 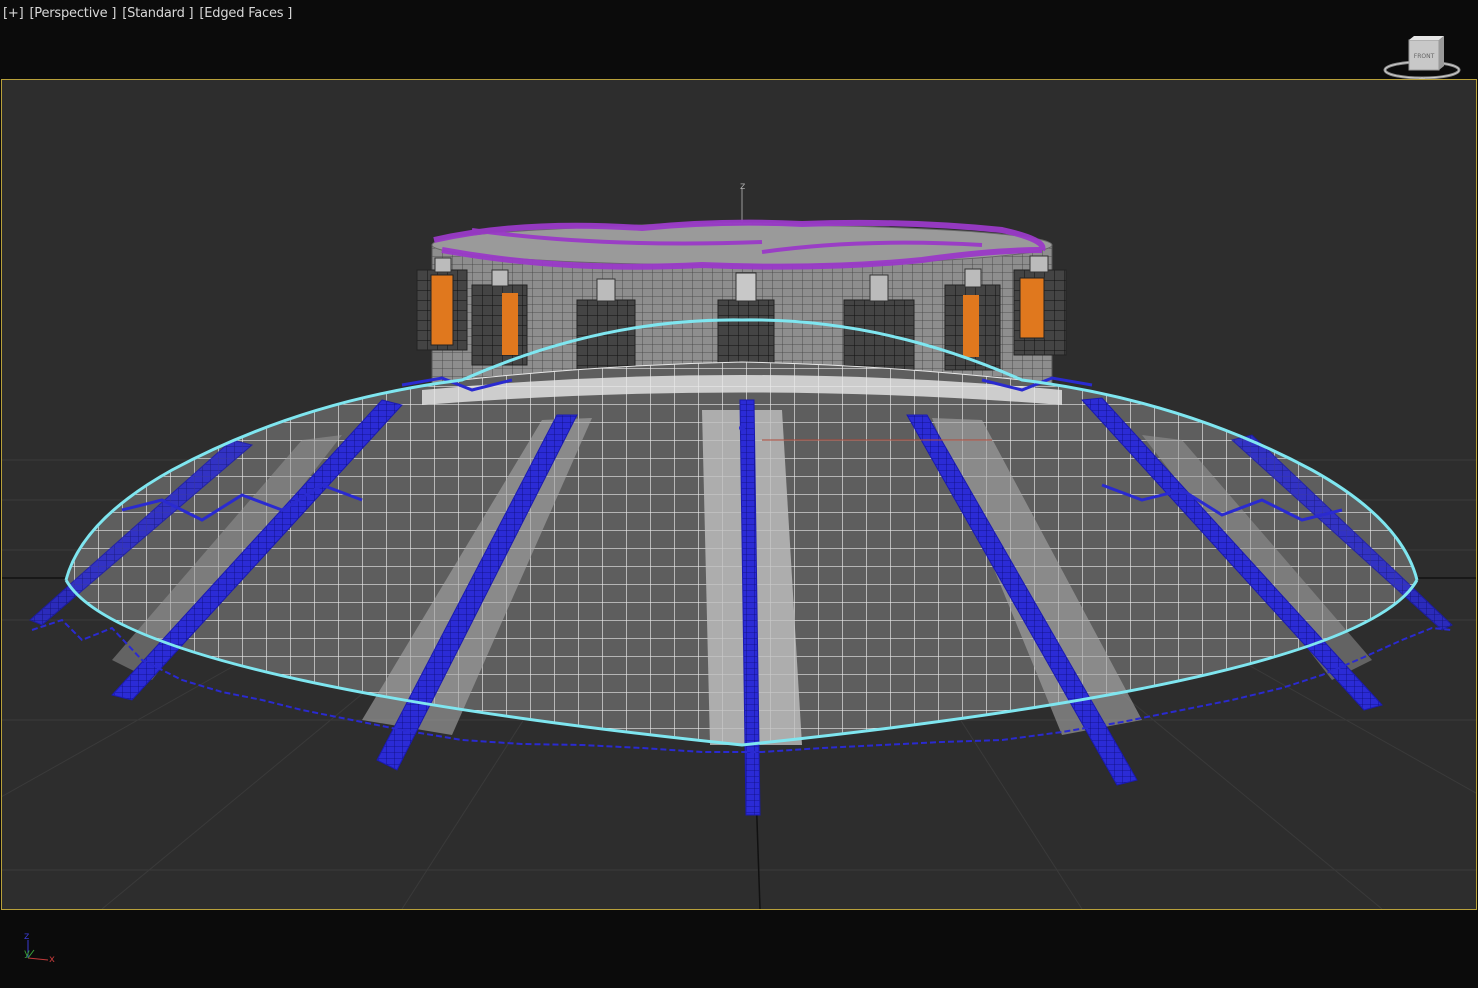 I want to click on world-z-label: z, so click(x=742, y=186).